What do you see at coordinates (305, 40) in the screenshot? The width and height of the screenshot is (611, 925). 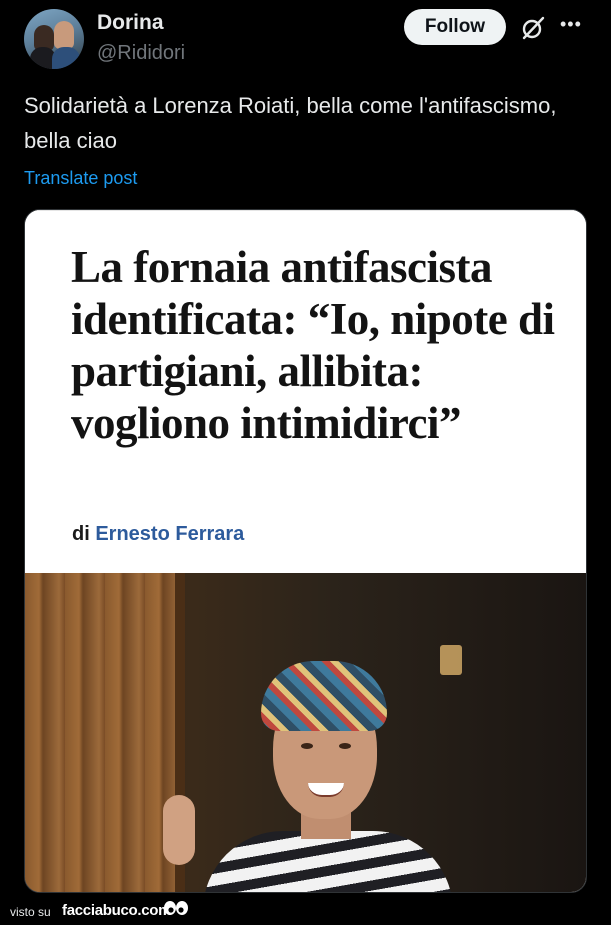 I see `post-header: Dorina @Rididori Follow •••` at bounding box center [305, 40].